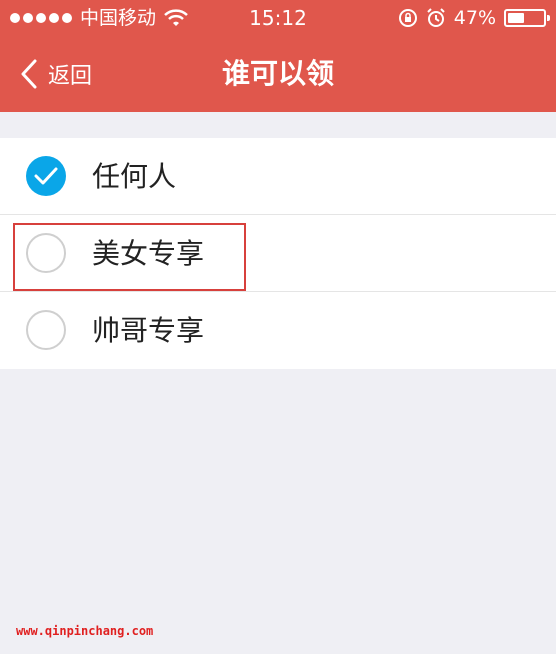 The height and width of the screenshot is (654, 556). Describe the element at coordinates (516, 18) in the screenshot. I see `battery-fill` at that location.